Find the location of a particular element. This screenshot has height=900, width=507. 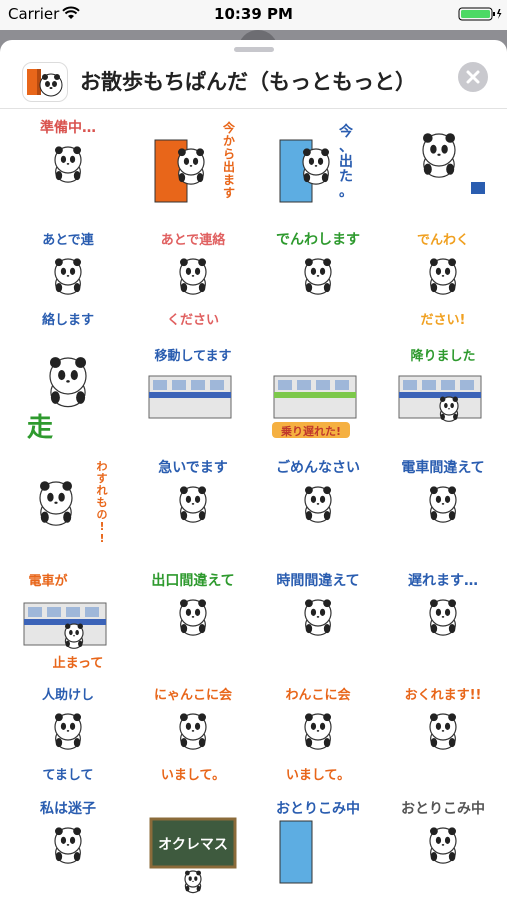

sticker-panda-sorry: ごめんなさい is located at coordinates (318, 508).